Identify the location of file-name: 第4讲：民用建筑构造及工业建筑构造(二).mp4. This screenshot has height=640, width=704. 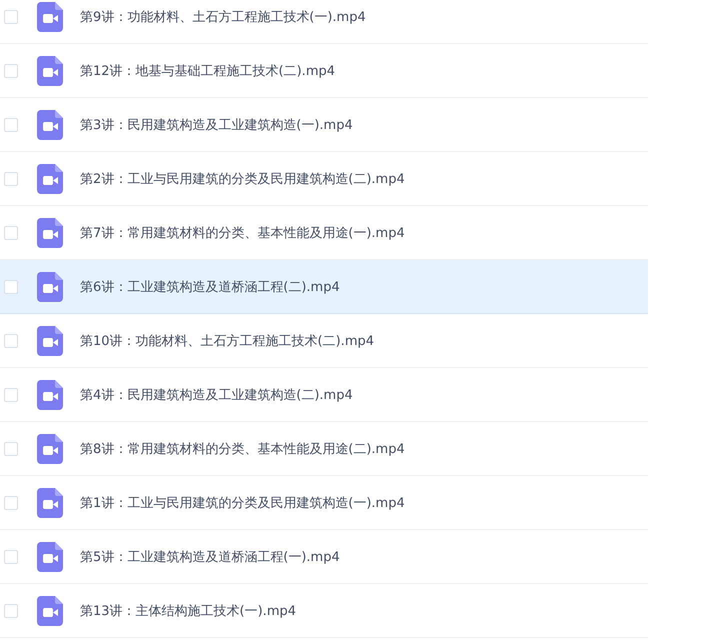
(216, 395).